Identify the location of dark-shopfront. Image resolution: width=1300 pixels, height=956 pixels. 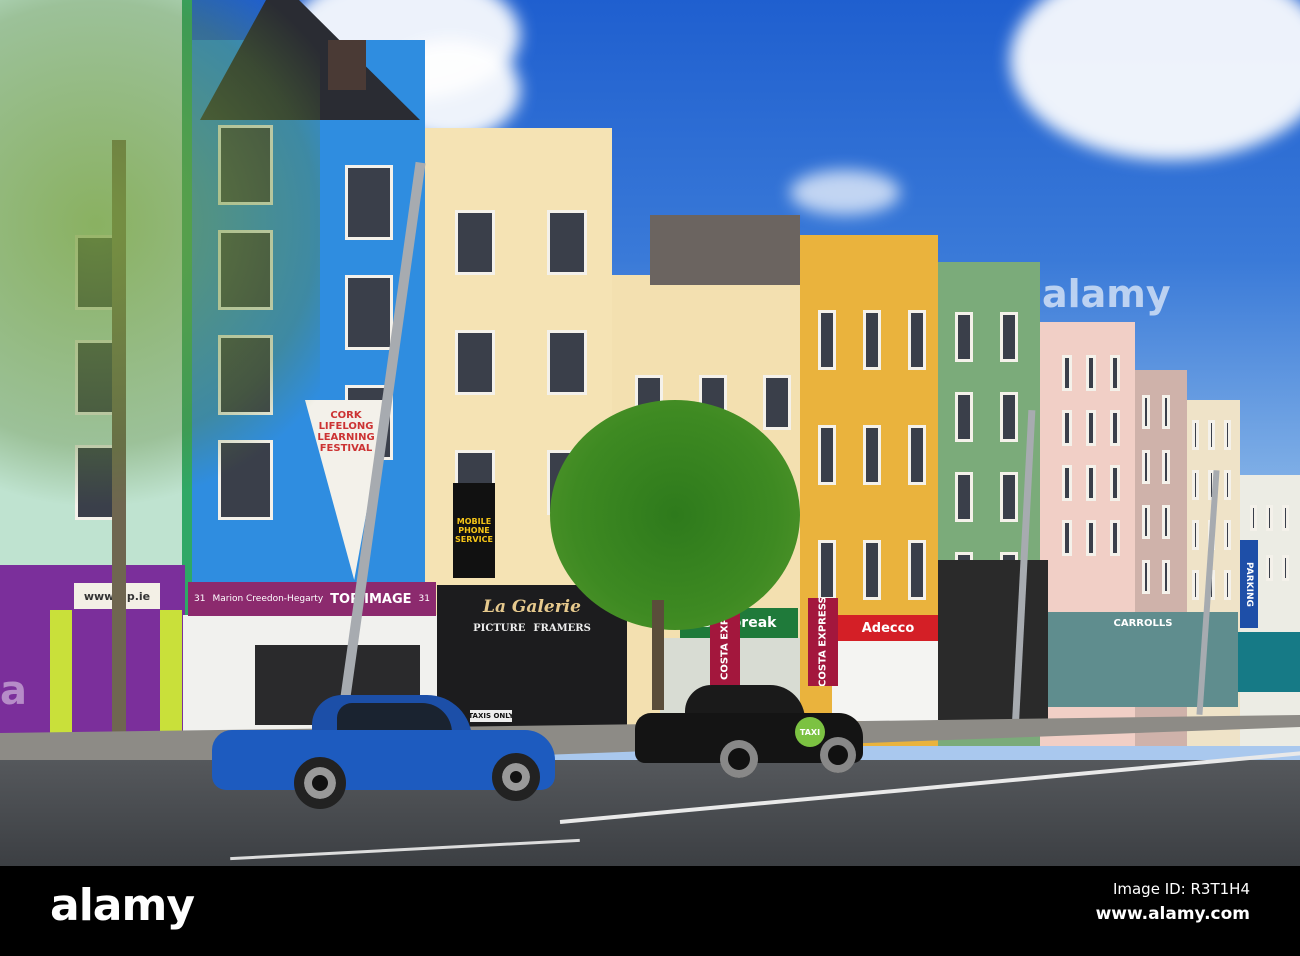
(993, 640).